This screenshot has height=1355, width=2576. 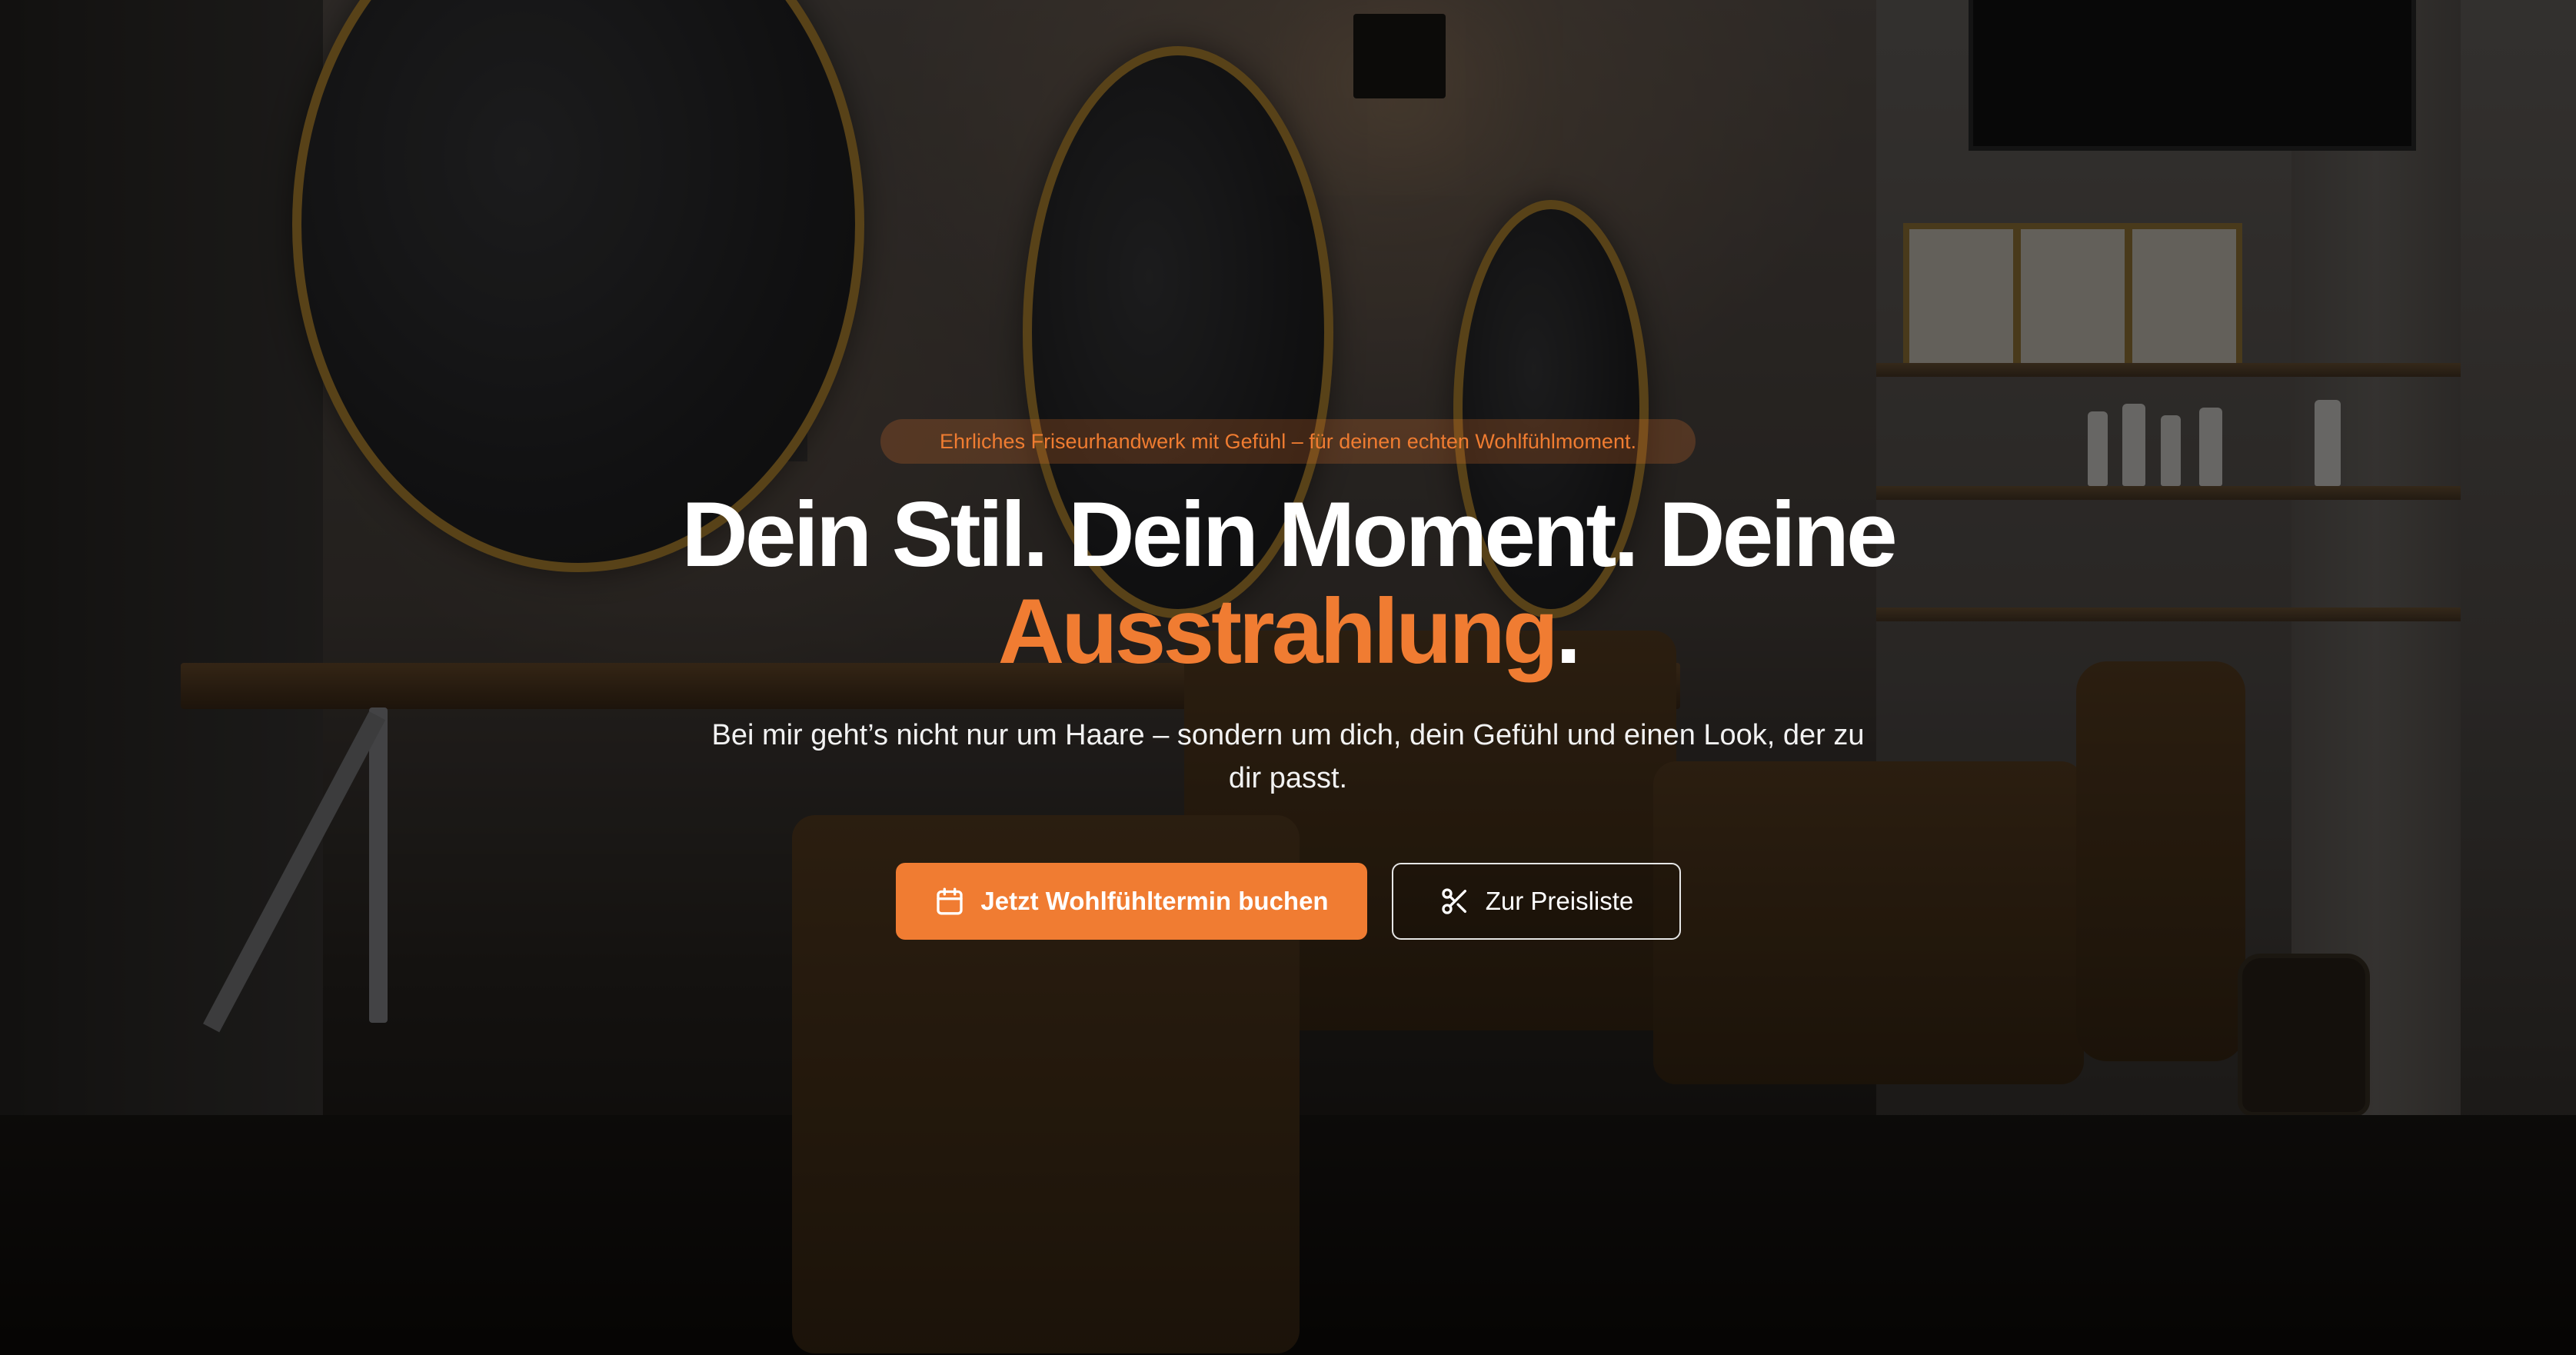 I want to click on book-appointment-label: Jetzt Wohlfühltermin buchen, so click(x=1154, y=901).